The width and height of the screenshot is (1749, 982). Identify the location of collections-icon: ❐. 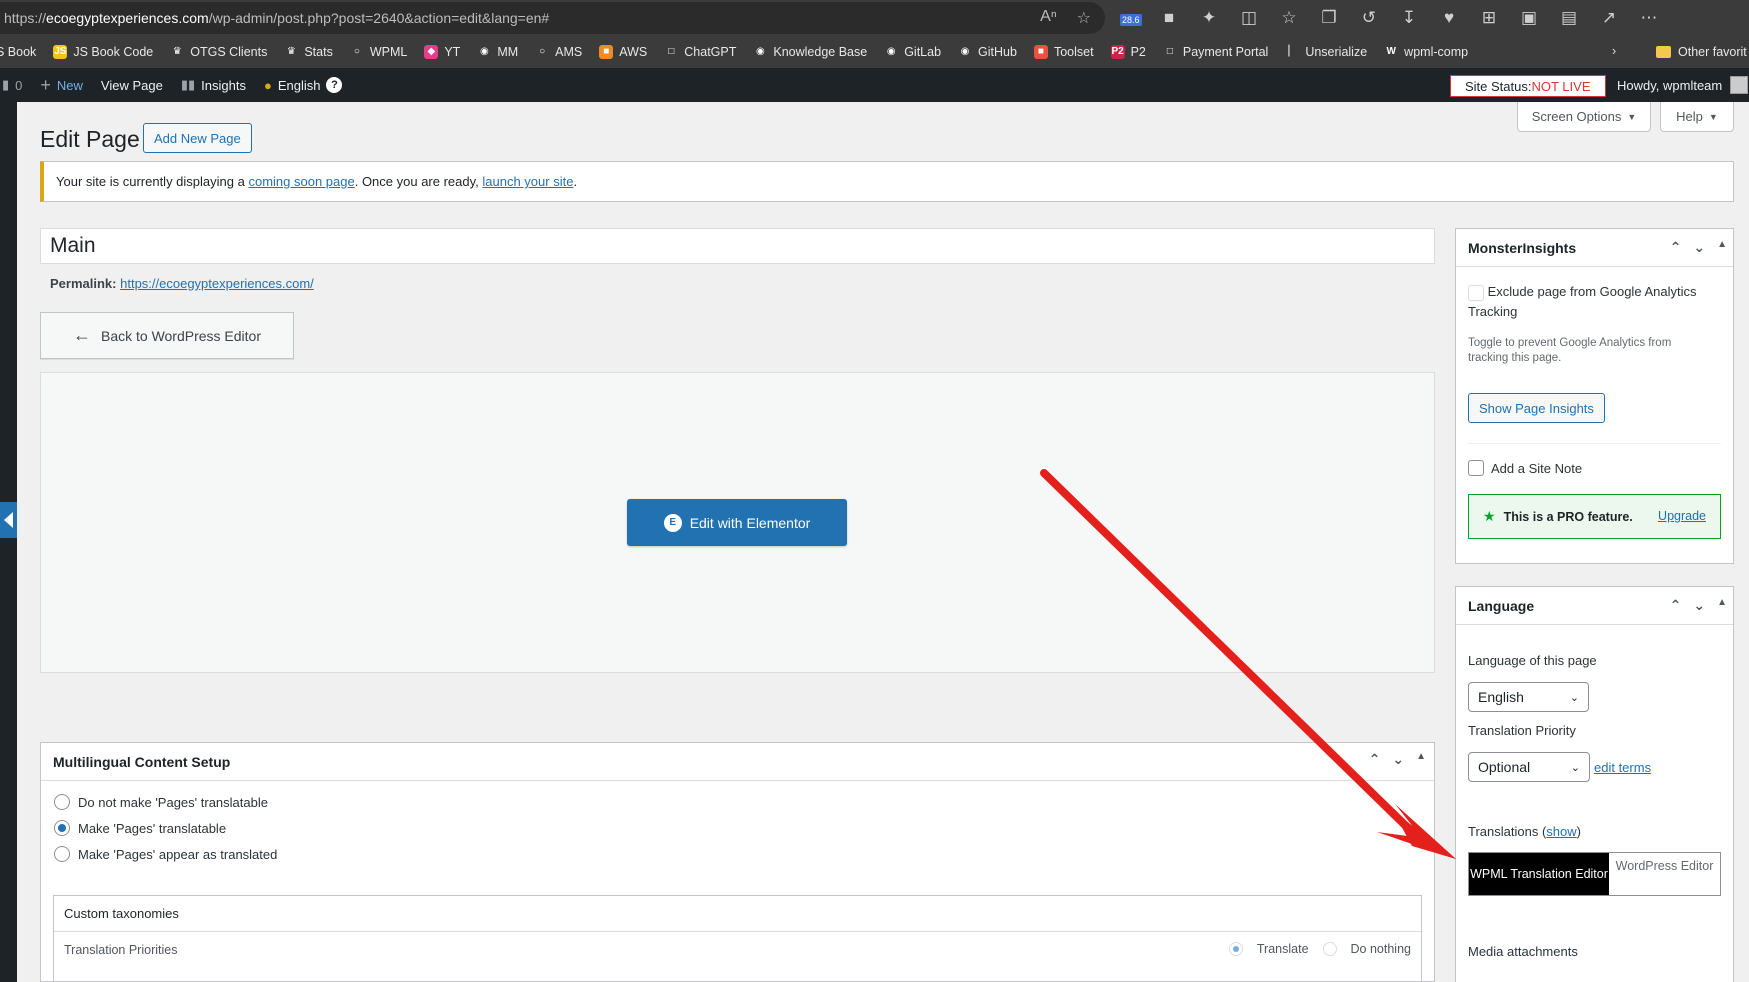
(1329, 18).